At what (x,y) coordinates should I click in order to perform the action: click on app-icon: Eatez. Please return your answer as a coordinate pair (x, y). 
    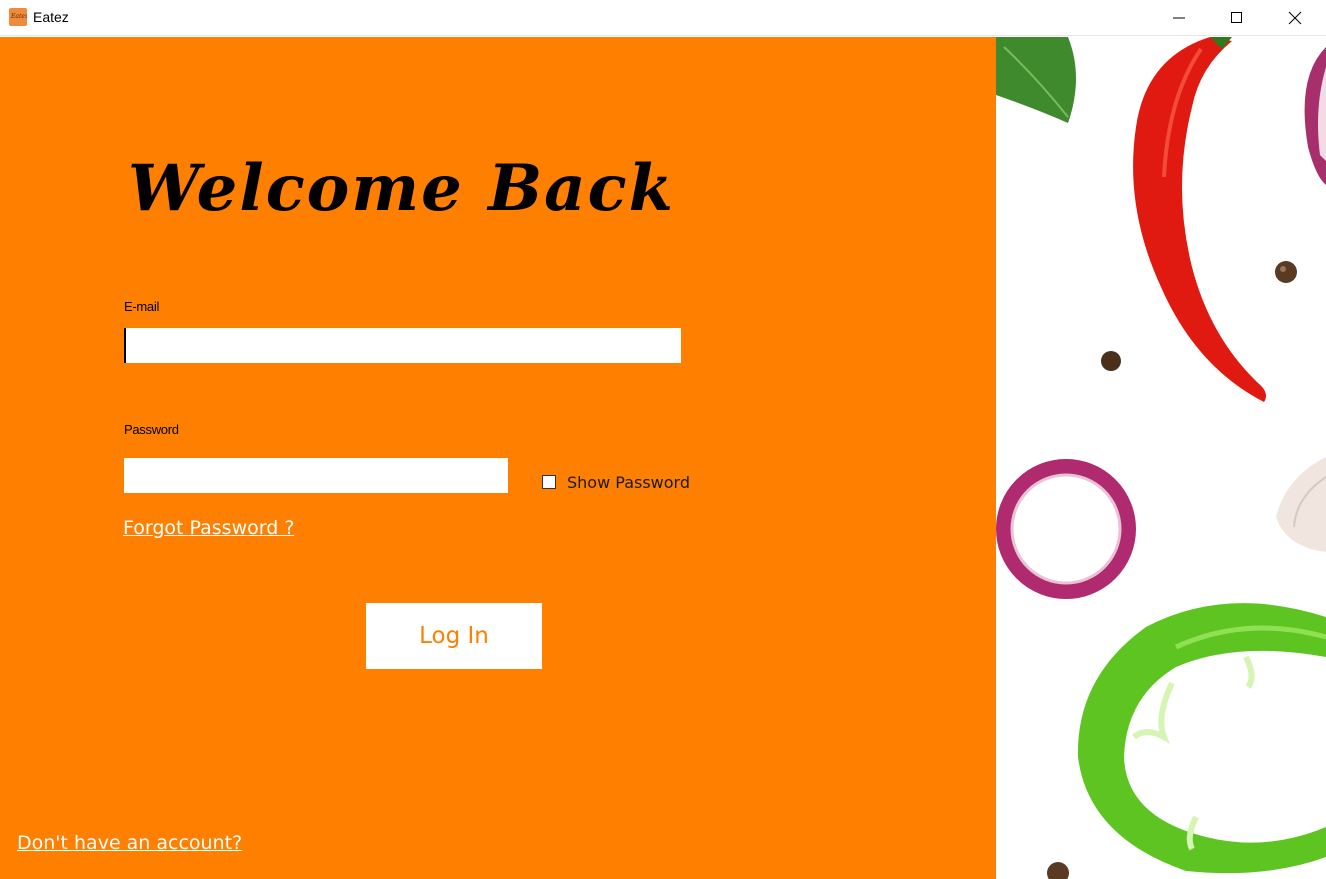
    Looking at the image, I should click on (18, 17).